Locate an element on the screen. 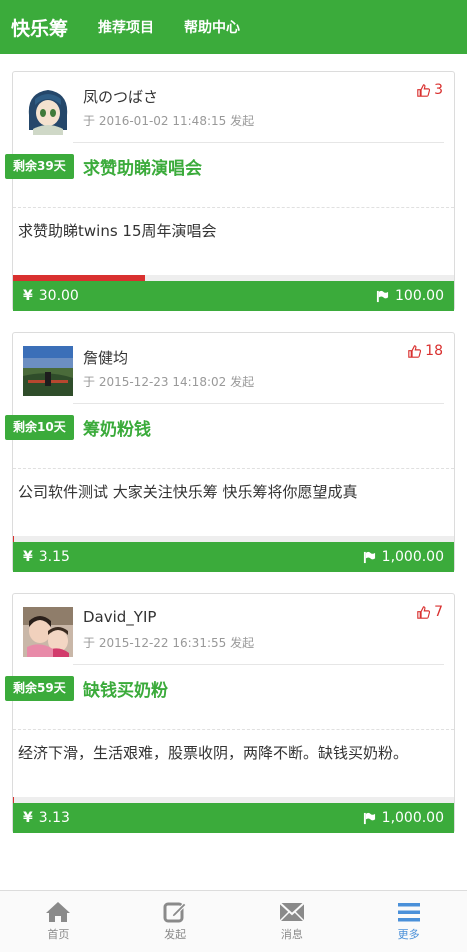 The height and width of the screenshot is (952, 467). user-name: 凤のつばさ is located at coordinates (120, 96).